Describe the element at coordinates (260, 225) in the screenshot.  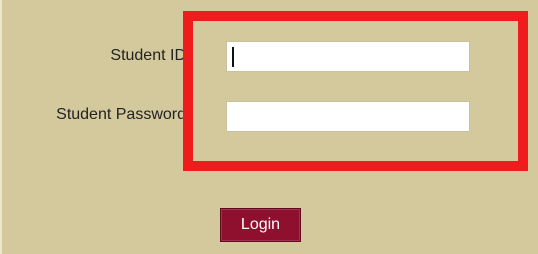
I see `login-button: Login` at that location.